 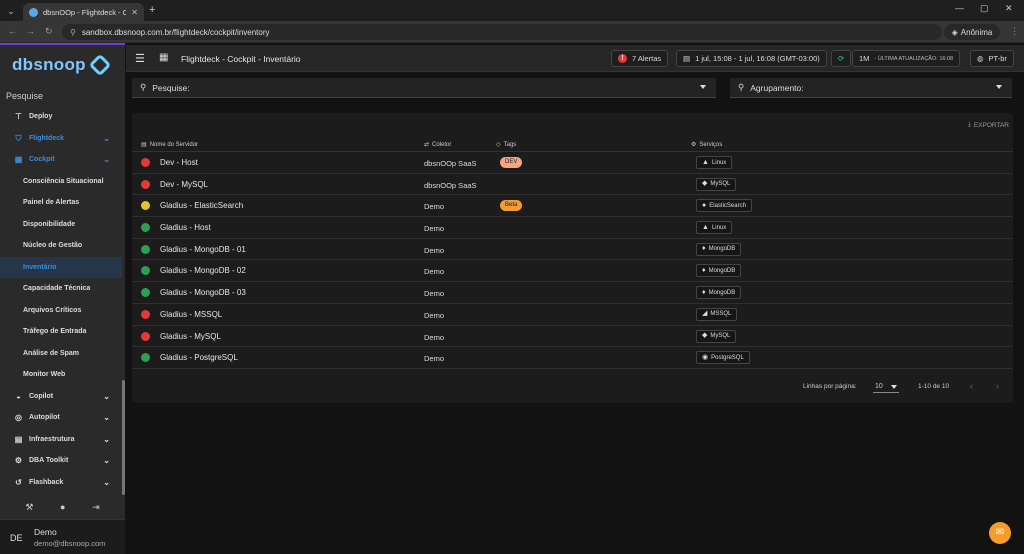 I want to click on rows-per-page-select: 10, so click(x=886, y=386).